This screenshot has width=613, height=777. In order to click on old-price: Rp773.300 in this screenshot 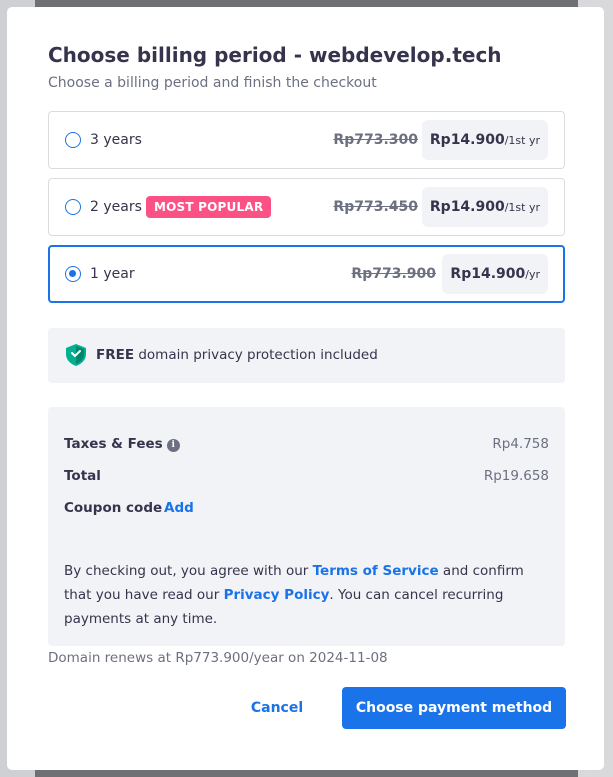, I will do `click(375, 140)`.